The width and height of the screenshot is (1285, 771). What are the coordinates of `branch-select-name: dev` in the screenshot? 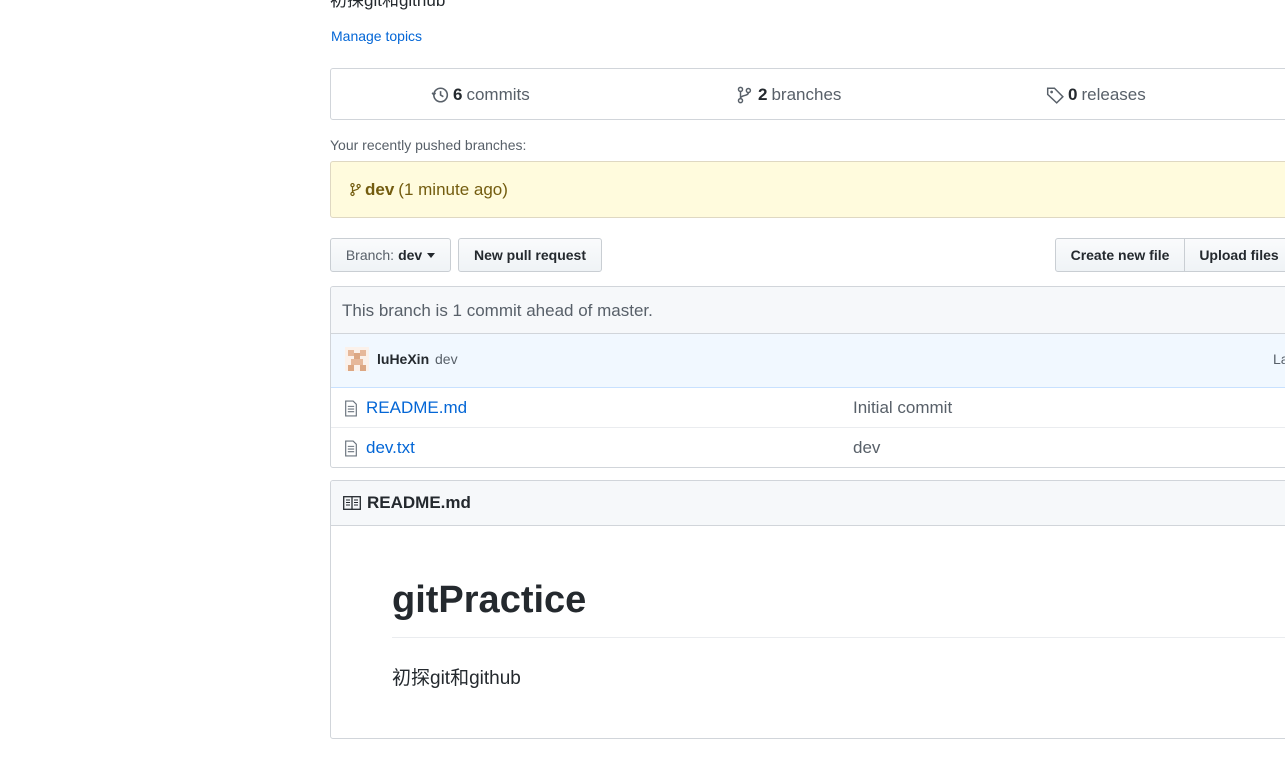 It's located at (410, 255).